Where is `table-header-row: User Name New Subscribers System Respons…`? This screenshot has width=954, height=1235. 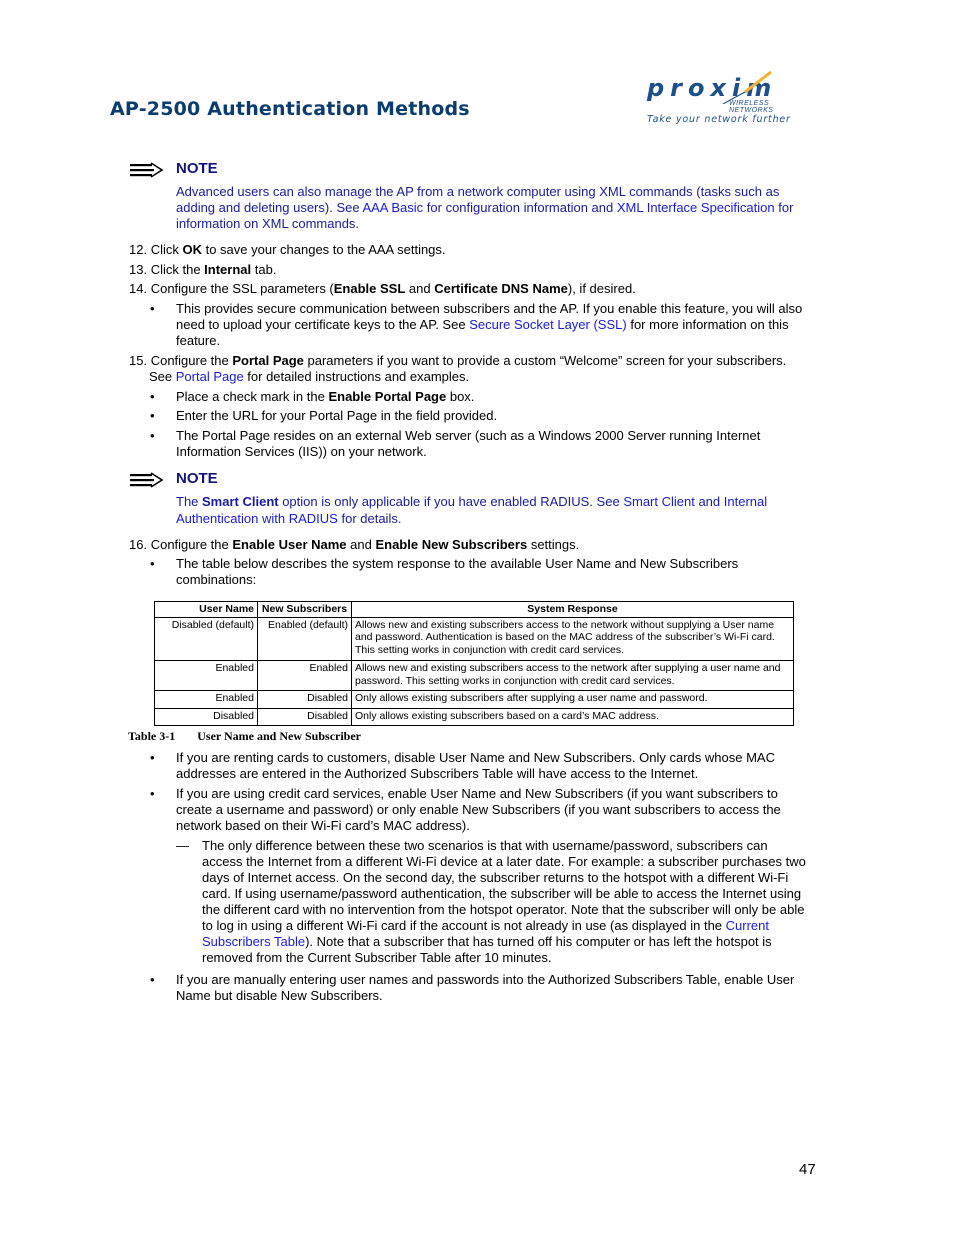
table-header-row: User Name New Subscribers System Respons… is located at coordinates (474, 609).